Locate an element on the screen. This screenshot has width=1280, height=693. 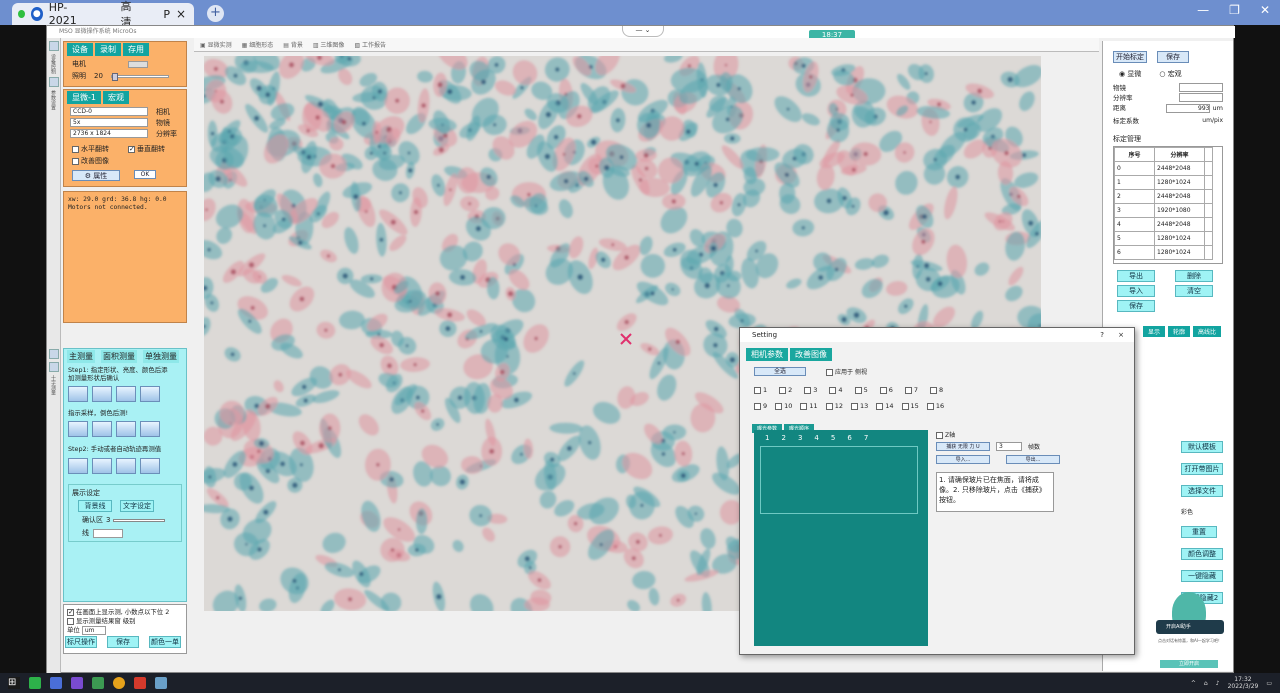
light-slider-thumb is located at coordinates (114, 76).